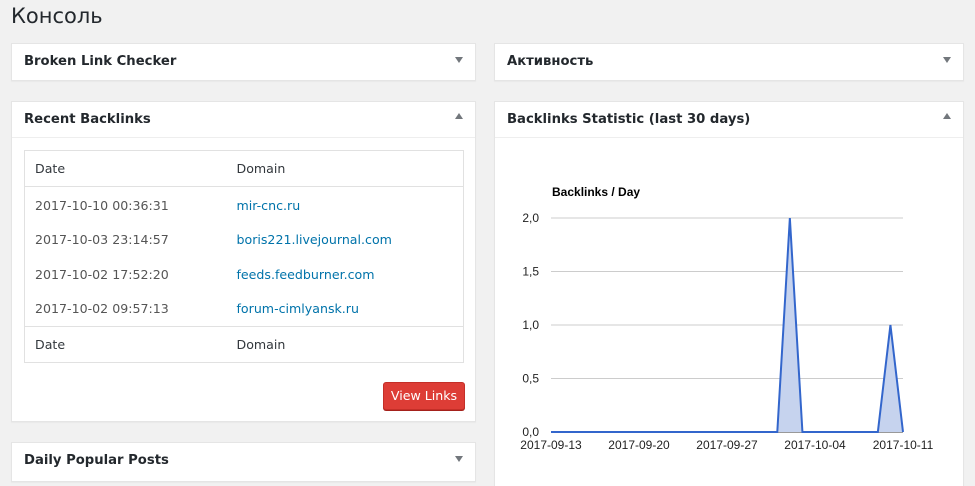 This screenshot has width=975, height=486. What do you see at coordinates (269, 205) in the screenshot?
I see `backlink-domain-link: mir-cnc.ru` at bounding box center [269, 205].